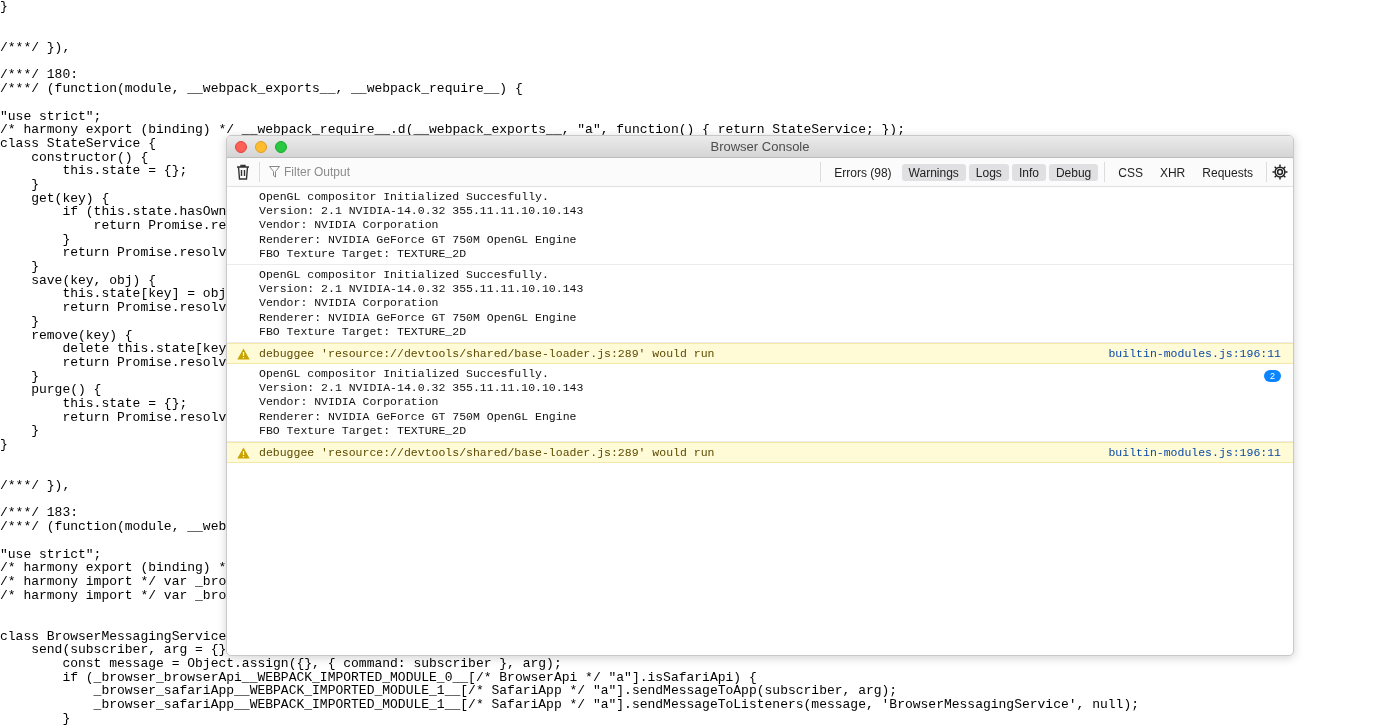 The image size is (1376, 726). I want to click on code-line: remove(key) {, so click(81, 335).